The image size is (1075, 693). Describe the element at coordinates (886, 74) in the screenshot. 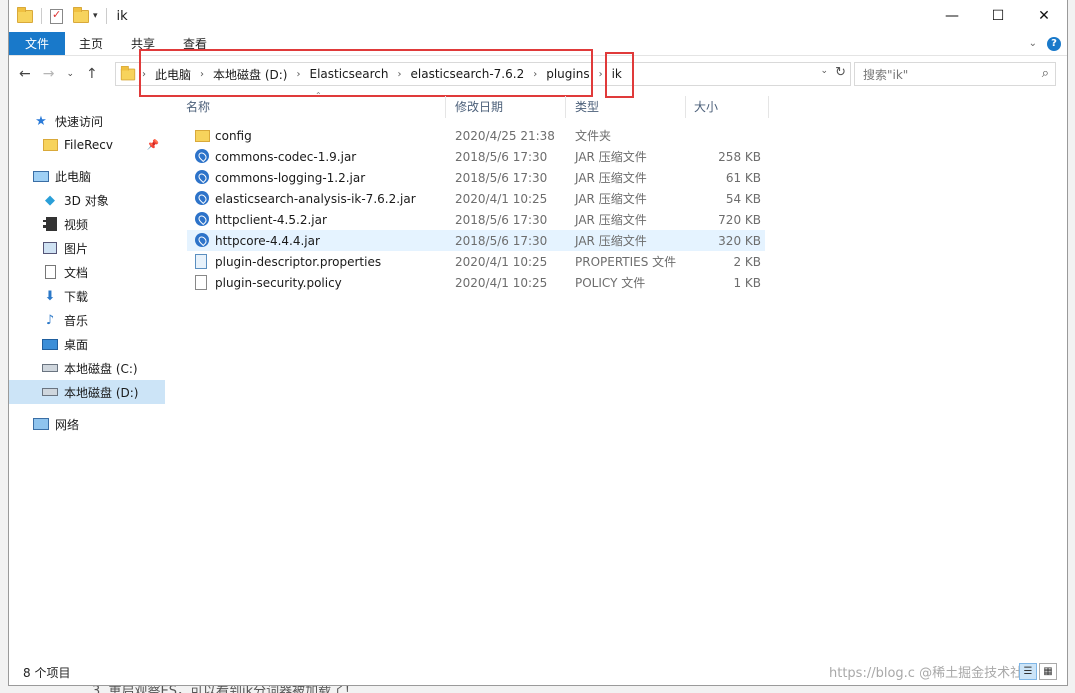

I see `search-placeholder: 搜索"ik"` at that location.